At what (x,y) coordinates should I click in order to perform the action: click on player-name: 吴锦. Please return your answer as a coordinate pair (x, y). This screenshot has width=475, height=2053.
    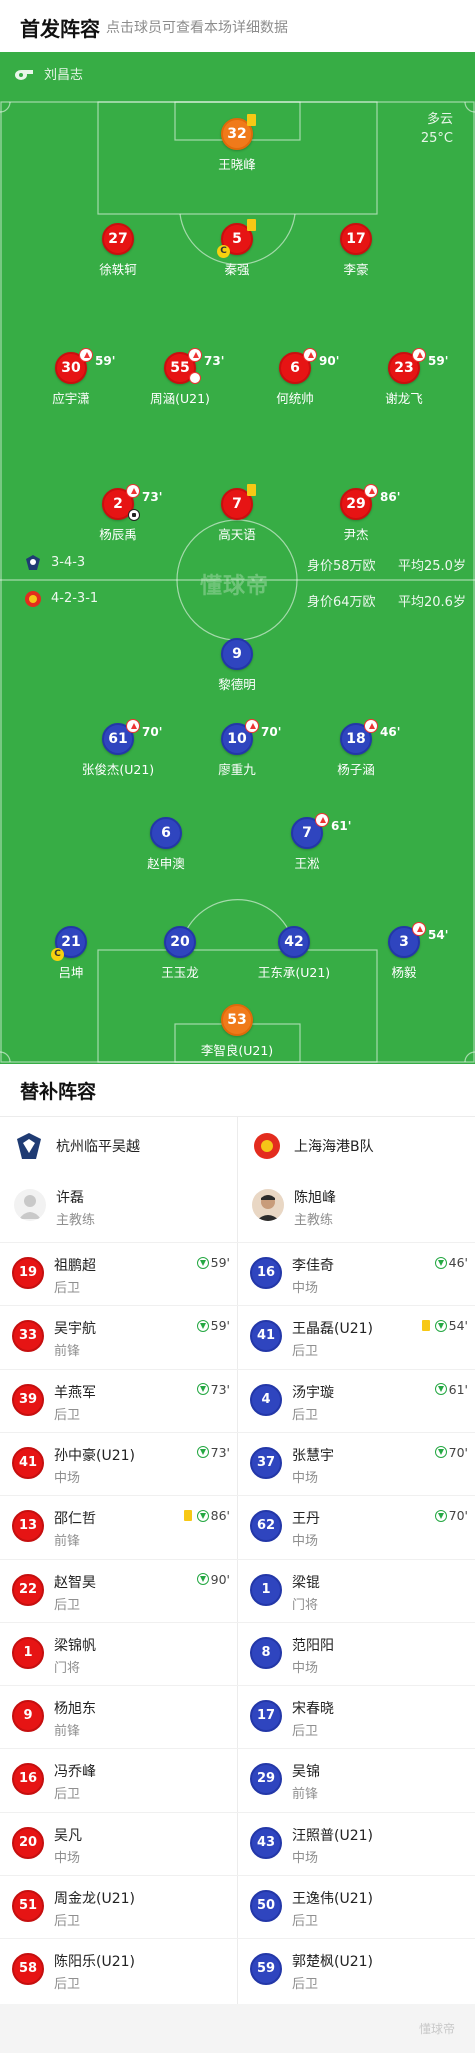
    Looking at the image, I should click on (306, 1772).